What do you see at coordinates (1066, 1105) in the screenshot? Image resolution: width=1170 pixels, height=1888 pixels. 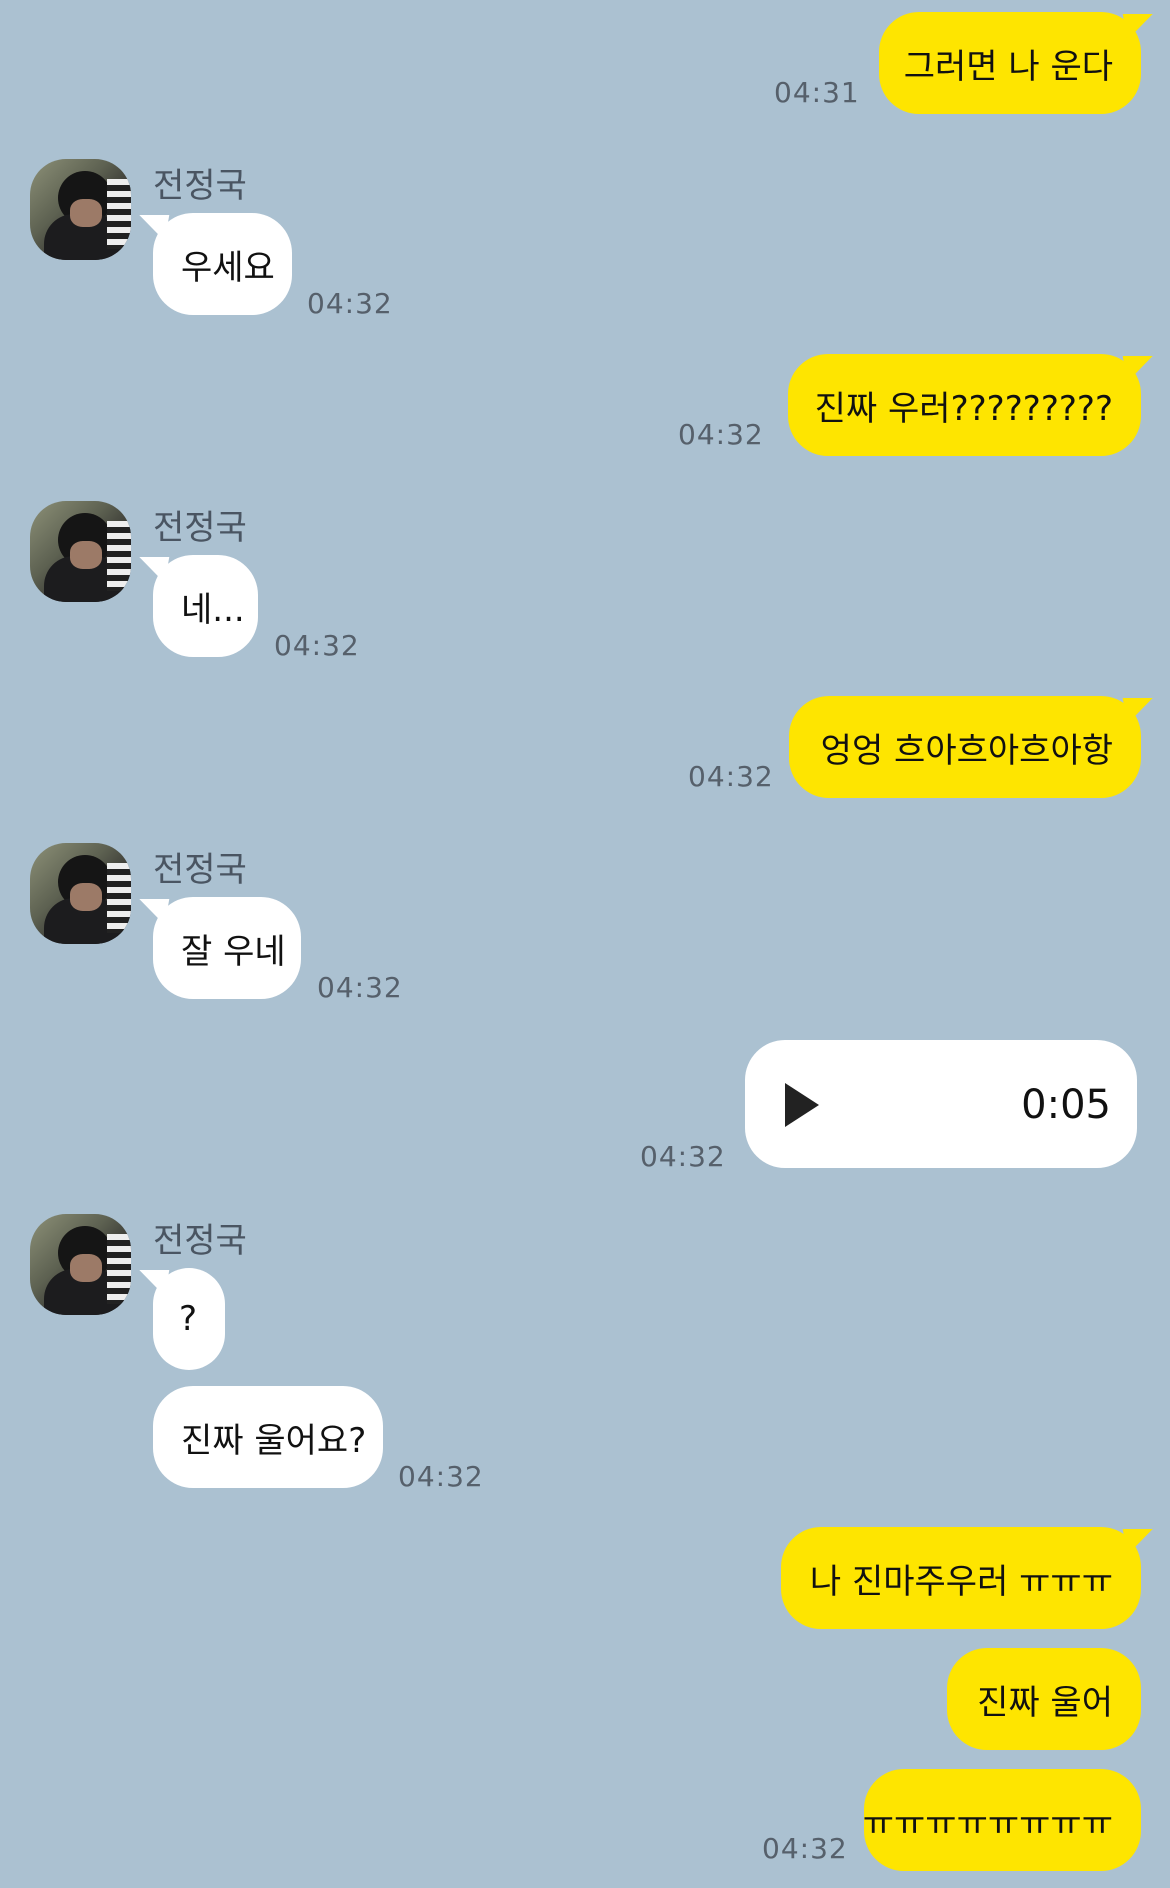 I see `voice-duration: 0:05` at bounding box center [1066, 1105].